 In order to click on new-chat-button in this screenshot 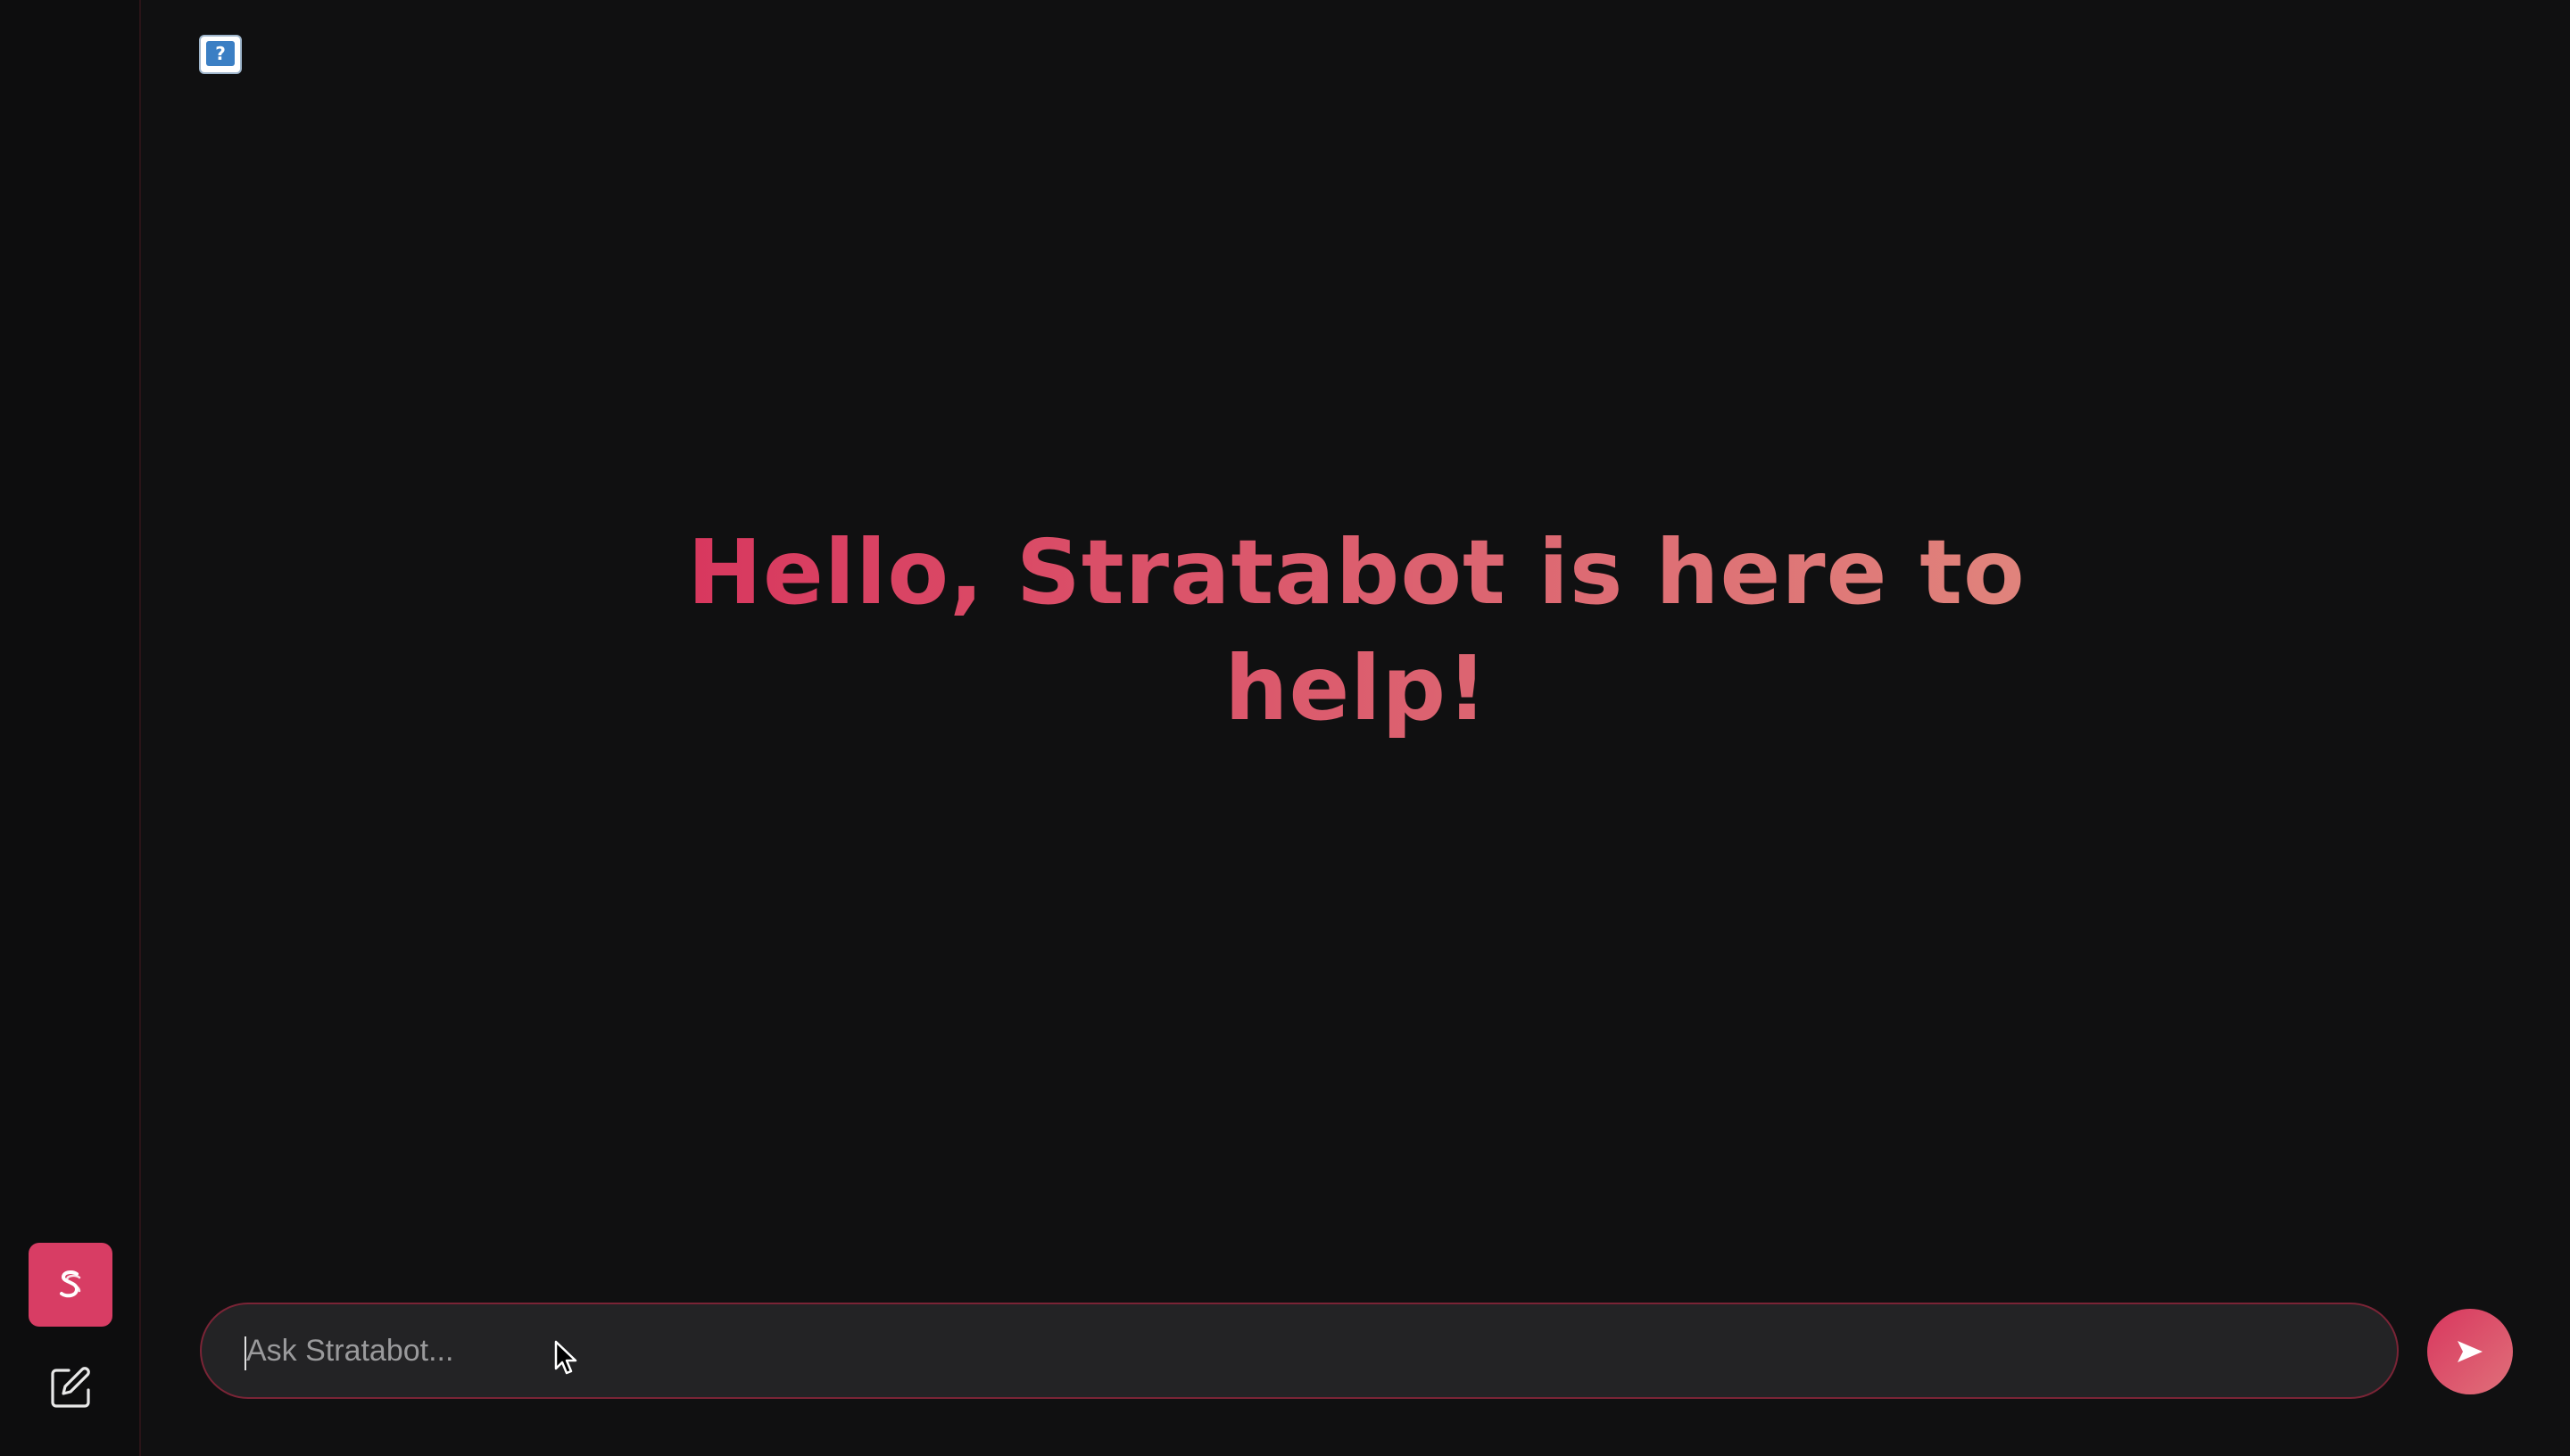, I will do `click(70, 1388)`.